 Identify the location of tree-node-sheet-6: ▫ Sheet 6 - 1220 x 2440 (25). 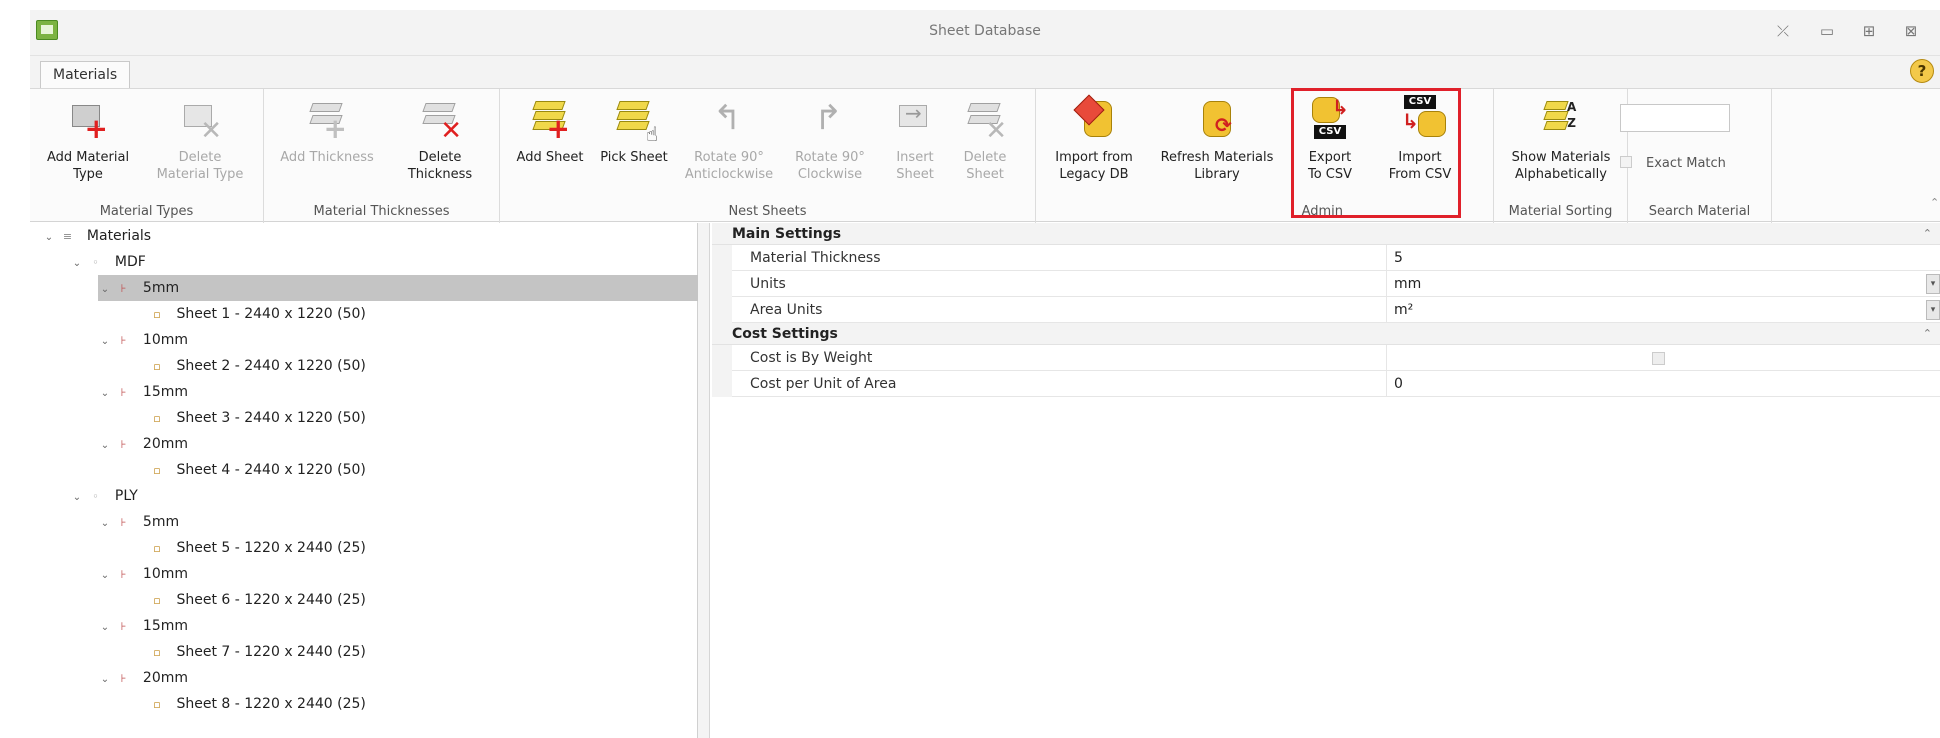
(258, 600).